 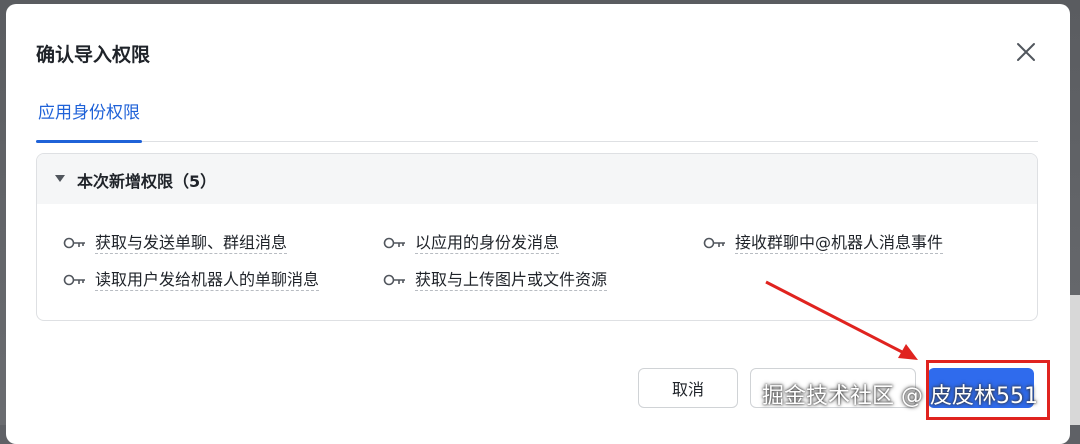 I want to click on tab-label: 应用身份权限, so click(x=89, y=113).